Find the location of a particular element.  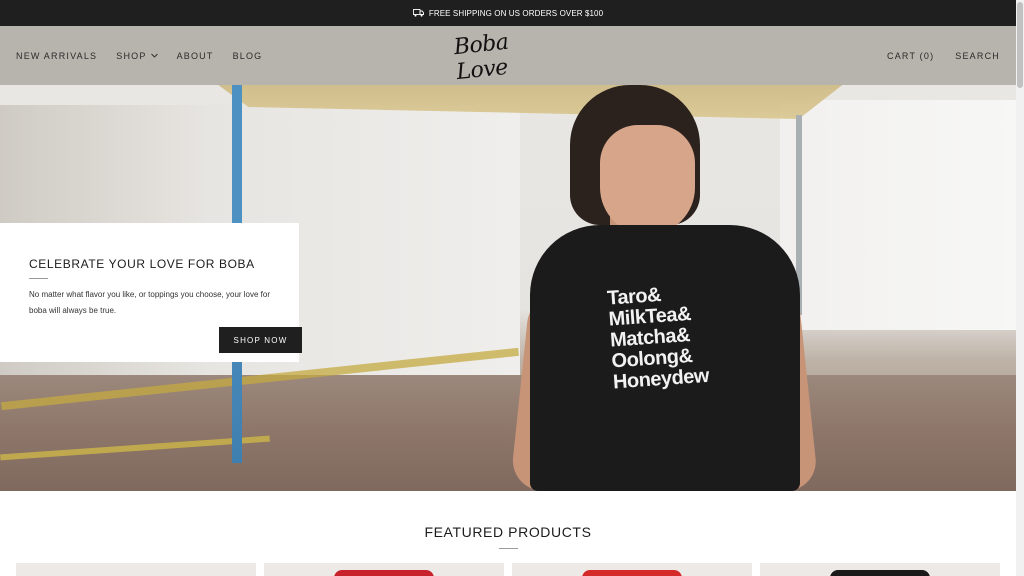

site-logo: Boba Love is located at coordinates (505, 55).